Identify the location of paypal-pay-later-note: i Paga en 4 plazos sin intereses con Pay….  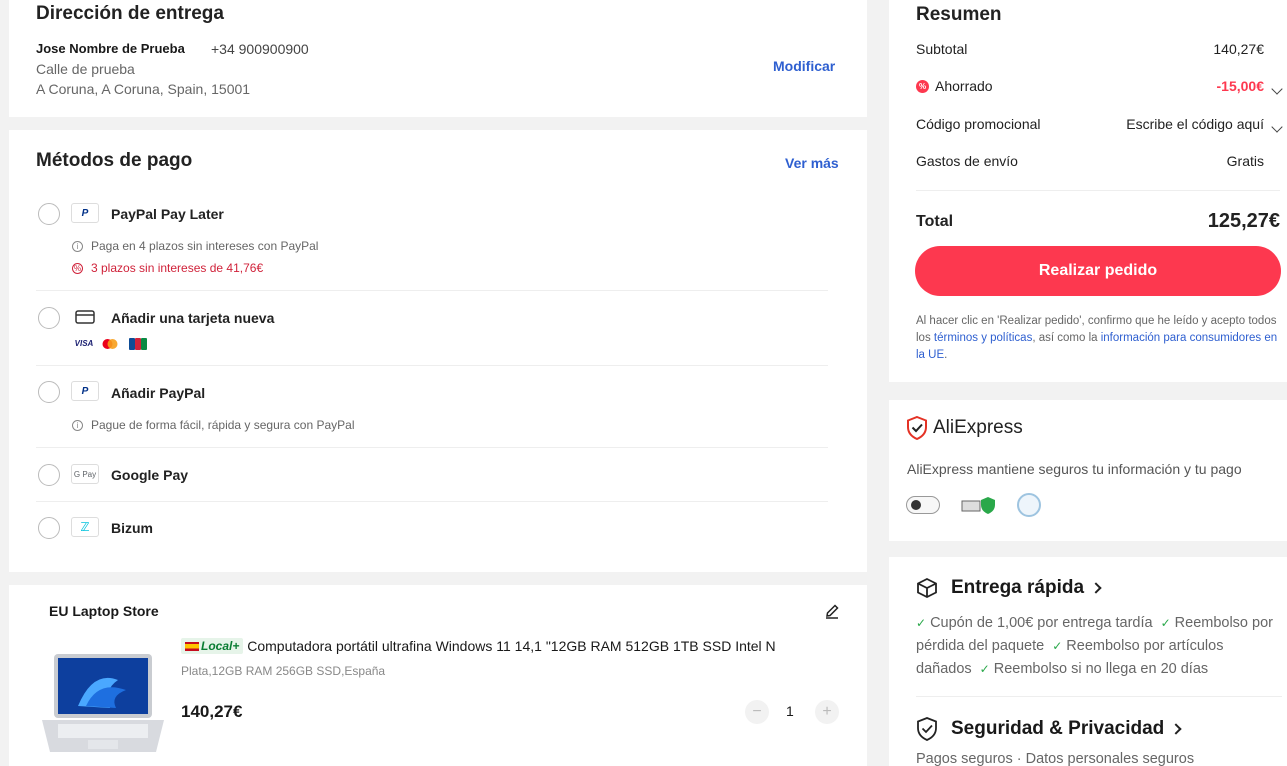
(195, 246).